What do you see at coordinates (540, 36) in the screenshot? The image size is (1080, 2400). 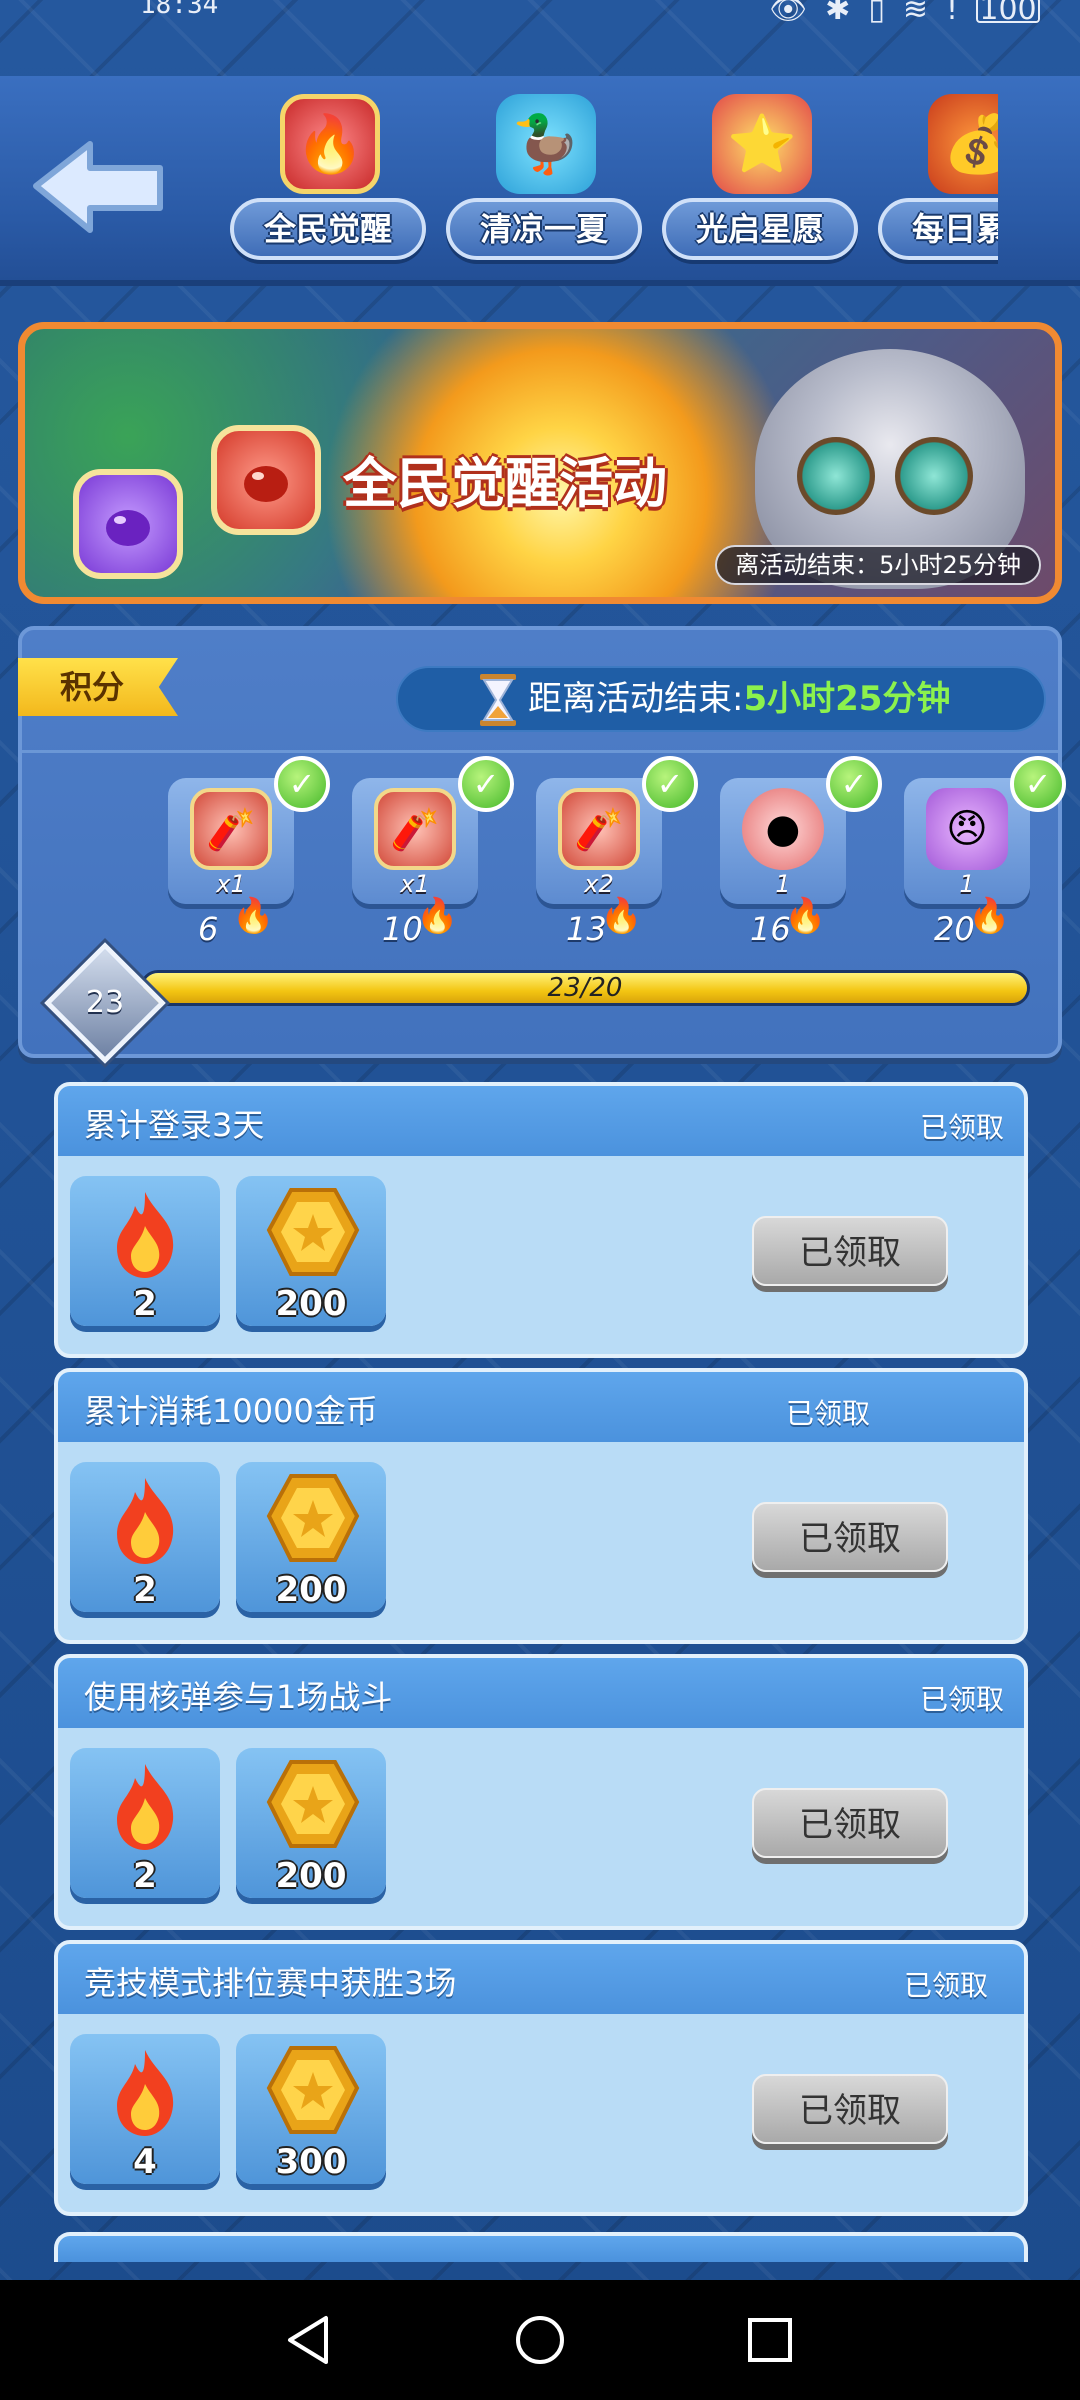 I see `status-bar: 18:34 👁 ✱ ▯ ≋ ! 100` at bounding box center [540, 36].